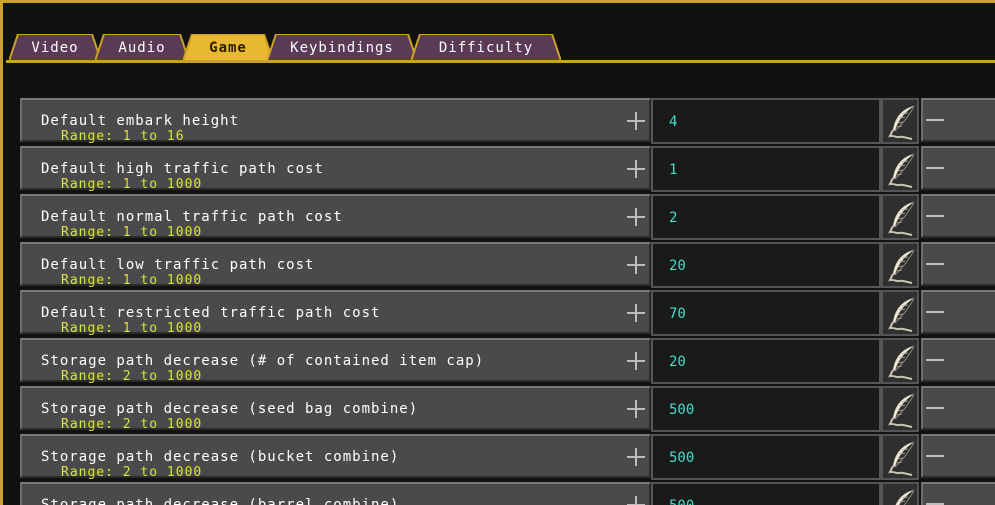  I want to click on tab-label: Audio, so click(142, 48).